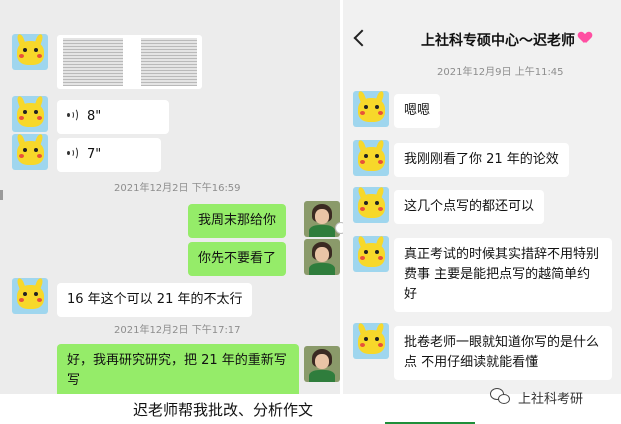  What do you see at coordinates (178, 369) in the screenshot?
I see `sent-message: 好，我再研究研究，把 21 年的重新写写` at bounding box center [178, 369].